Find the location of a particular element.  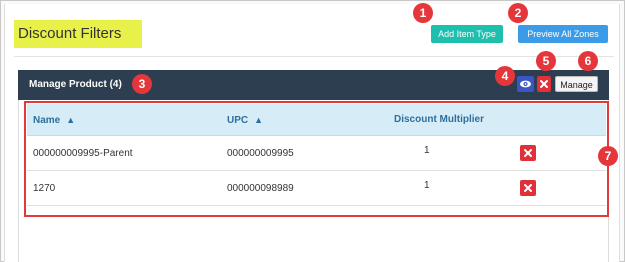

close-icon is located at coordinates (544, 84).